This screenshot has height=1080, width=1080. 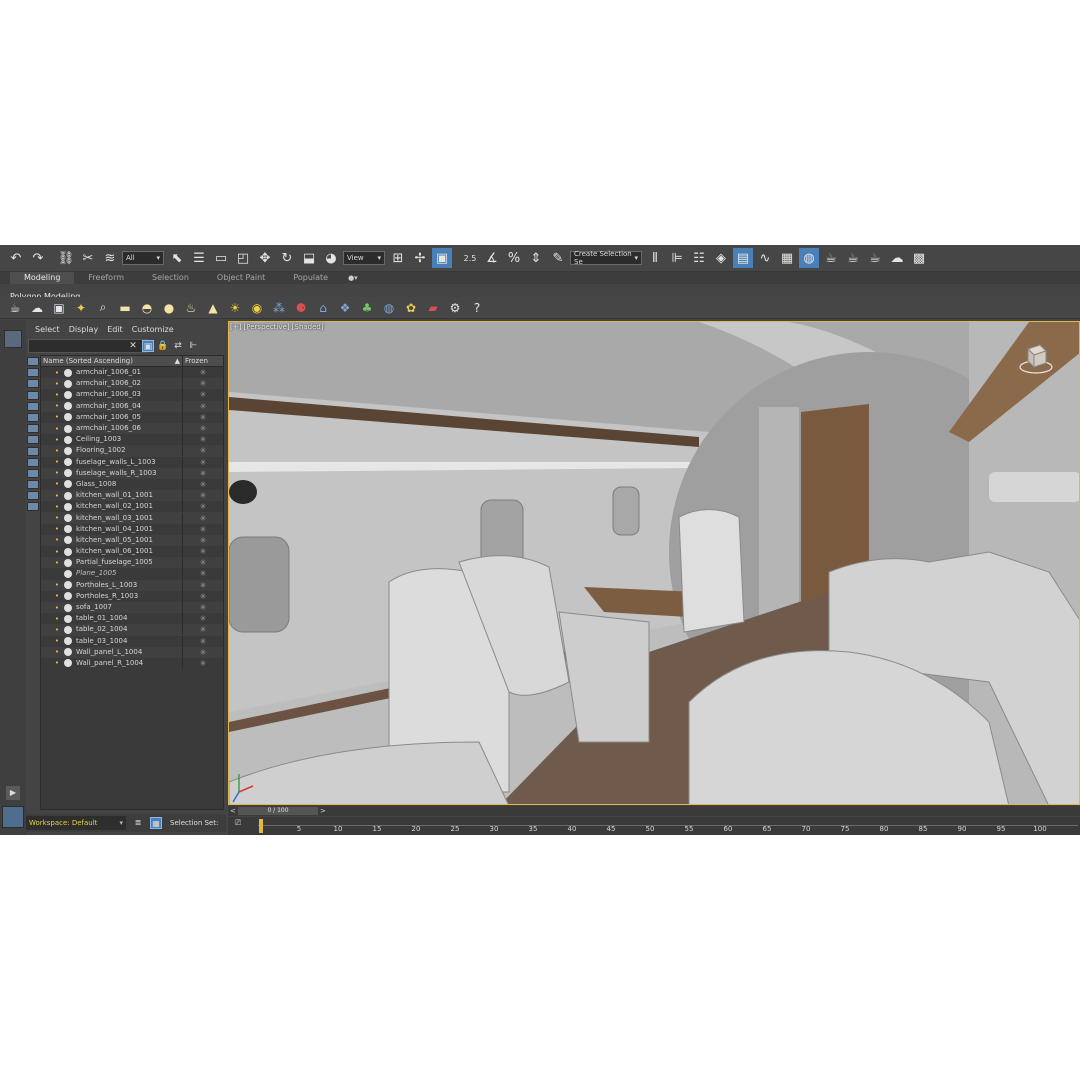 I want to click on selection-filter-dropdown: All ▾, so click(x=143, y=258).